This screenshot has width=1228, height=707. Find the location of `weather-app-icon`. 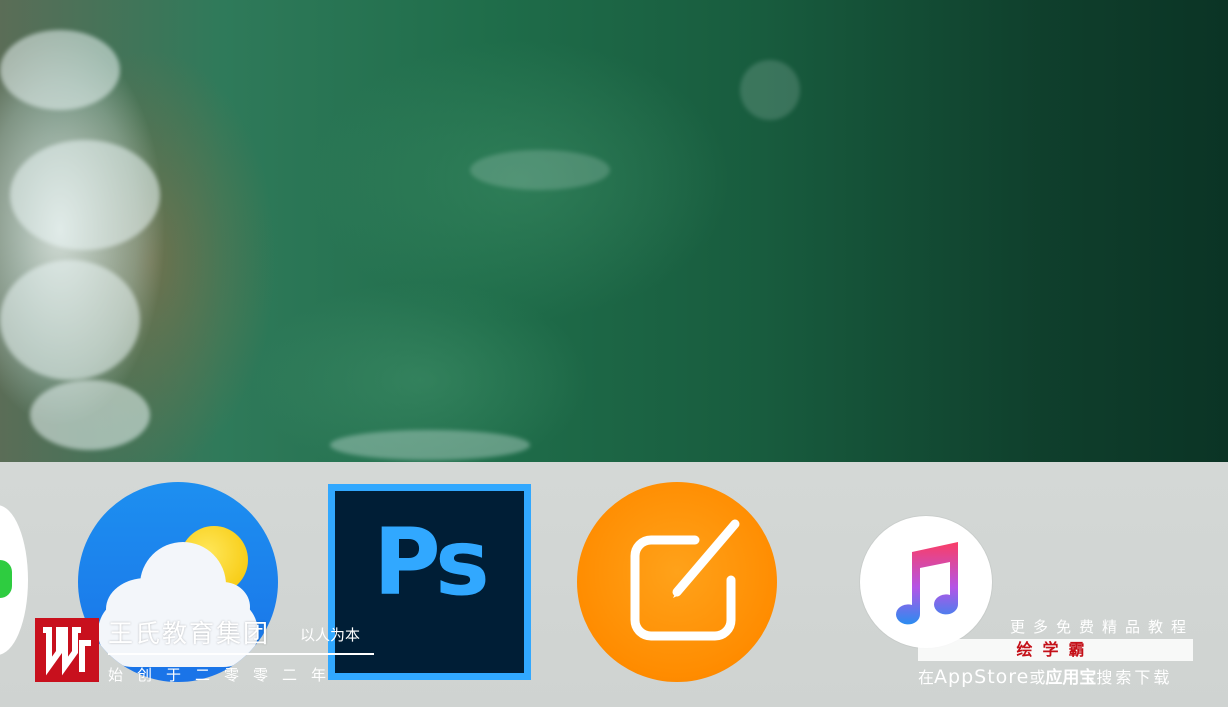

weather-app-icon is located at coordinates (178, 582).